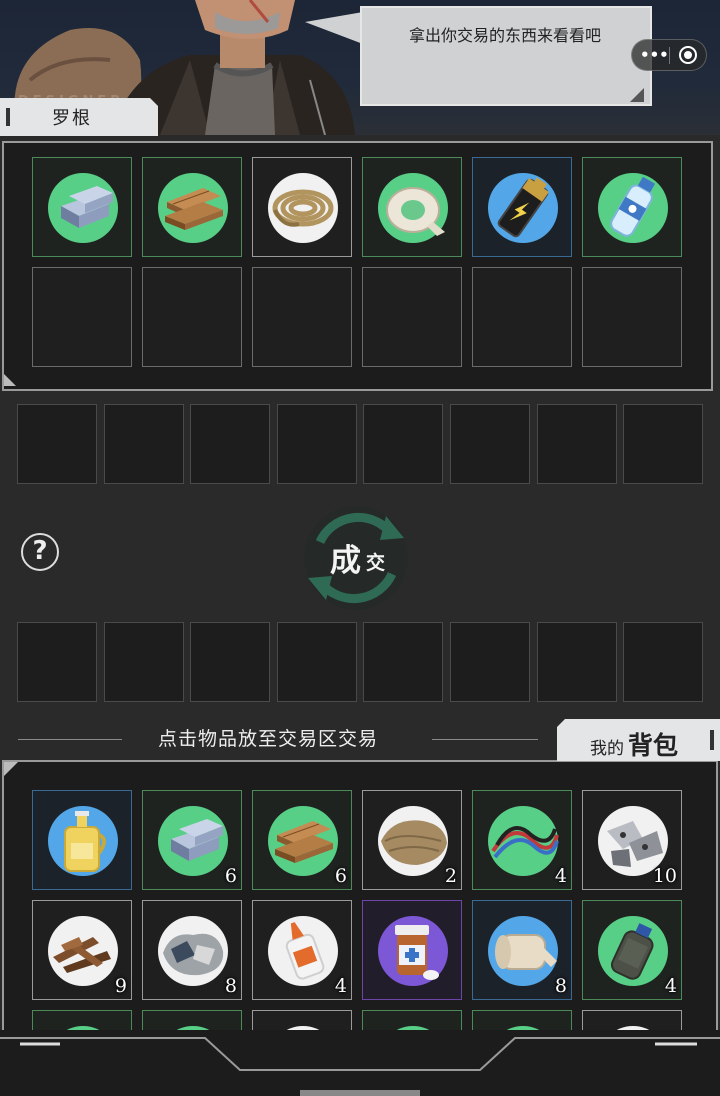  Describe the element at coordinates (10, 380) in the screenshot. I see `panel-corner-mark` at that location.